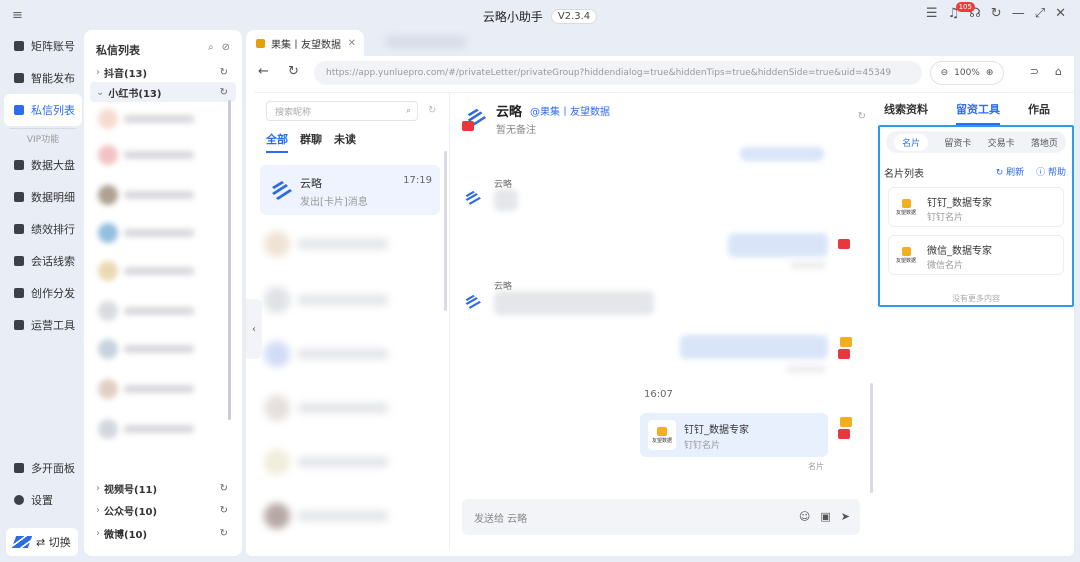 This screenshot has height=562, width=1080. Describe the element at coordinates (342, 111) in the screenshot. I see `conversation-search-input: 搜索昵称 ⌕` at that location.